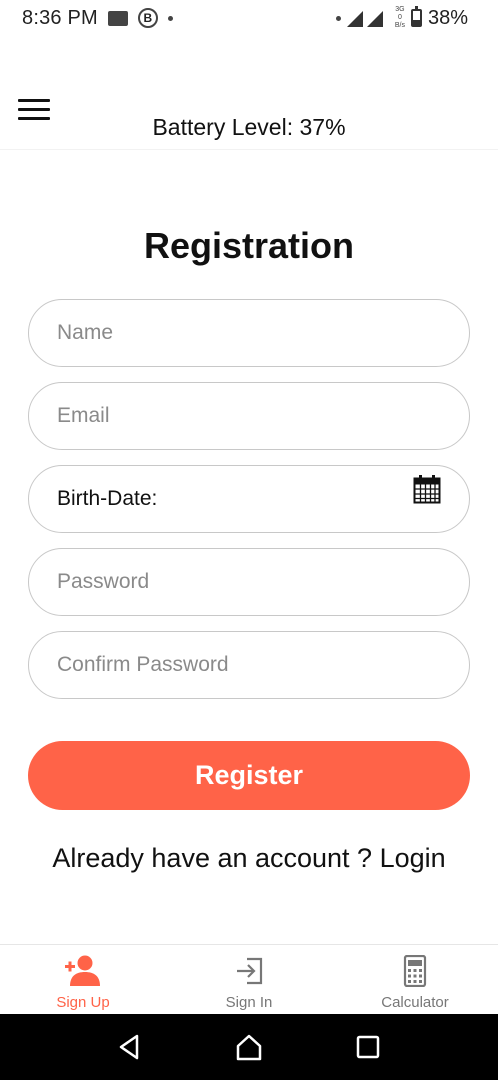 This screenshot has width=498, height=1080. I want to click on name-field, so click(249, 333).